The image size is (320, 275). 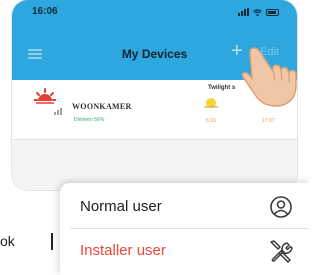 I want to click on menu-divider, so click(x=189, y=228).